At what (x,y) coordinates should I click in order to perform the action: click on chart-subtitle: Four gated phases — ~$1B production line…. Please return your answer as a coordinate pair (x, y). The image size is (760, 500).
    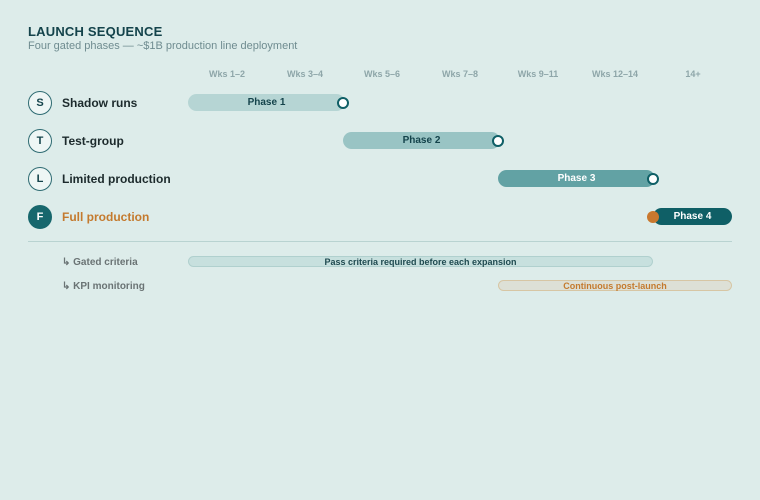
    Looking at the image, I should click on (163, 46).